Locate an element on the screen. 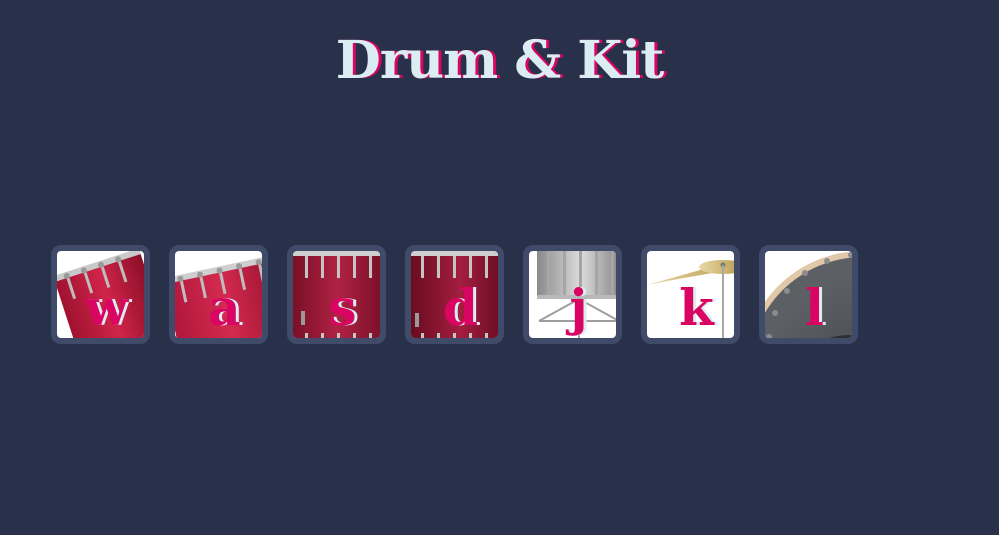 This screenshot has height=535, width=999. key-label-l: l is located at coordinates (814, 307).